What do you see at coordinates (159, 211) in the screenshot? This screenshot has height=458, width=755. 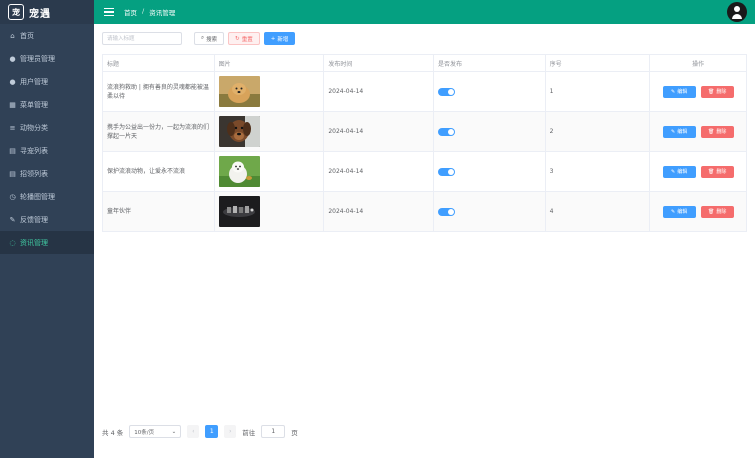 I see `row-title: 童年伙伴` at bounding box center [159, 211].